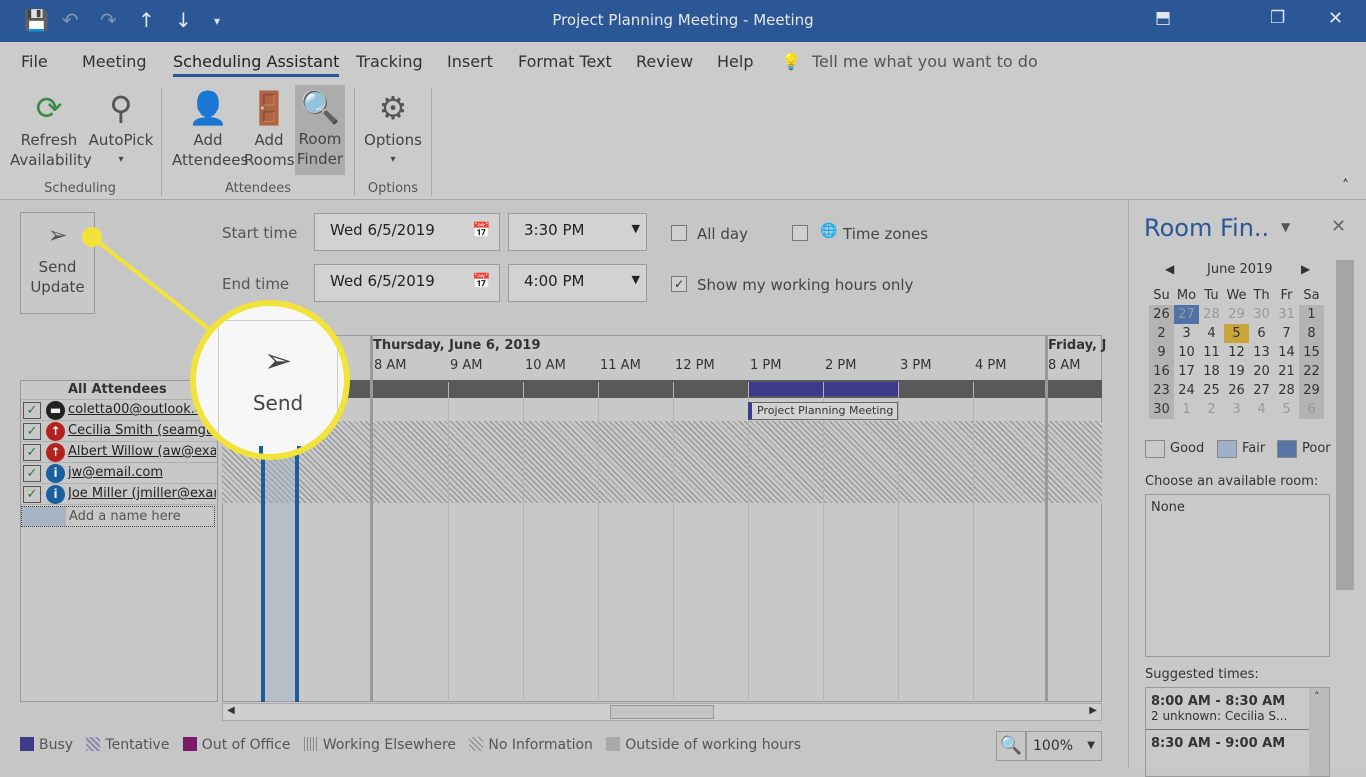 The width and height of the screenshot is (1366, 777). I want to click on magnified-send-button: ➢ Send, so click(278, 387).